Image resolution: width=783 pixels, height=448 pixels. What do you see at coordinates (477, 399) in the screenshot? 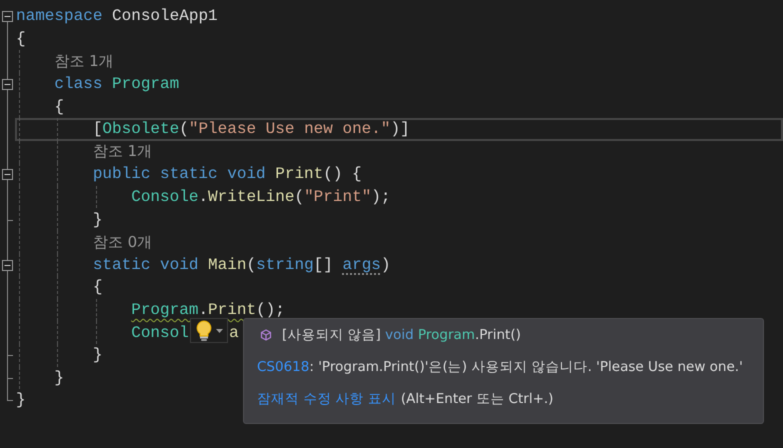
I see `shortcut-hint: (Alt+Enter 또는 Ctrl+.)` at bounding box center [477, 399].